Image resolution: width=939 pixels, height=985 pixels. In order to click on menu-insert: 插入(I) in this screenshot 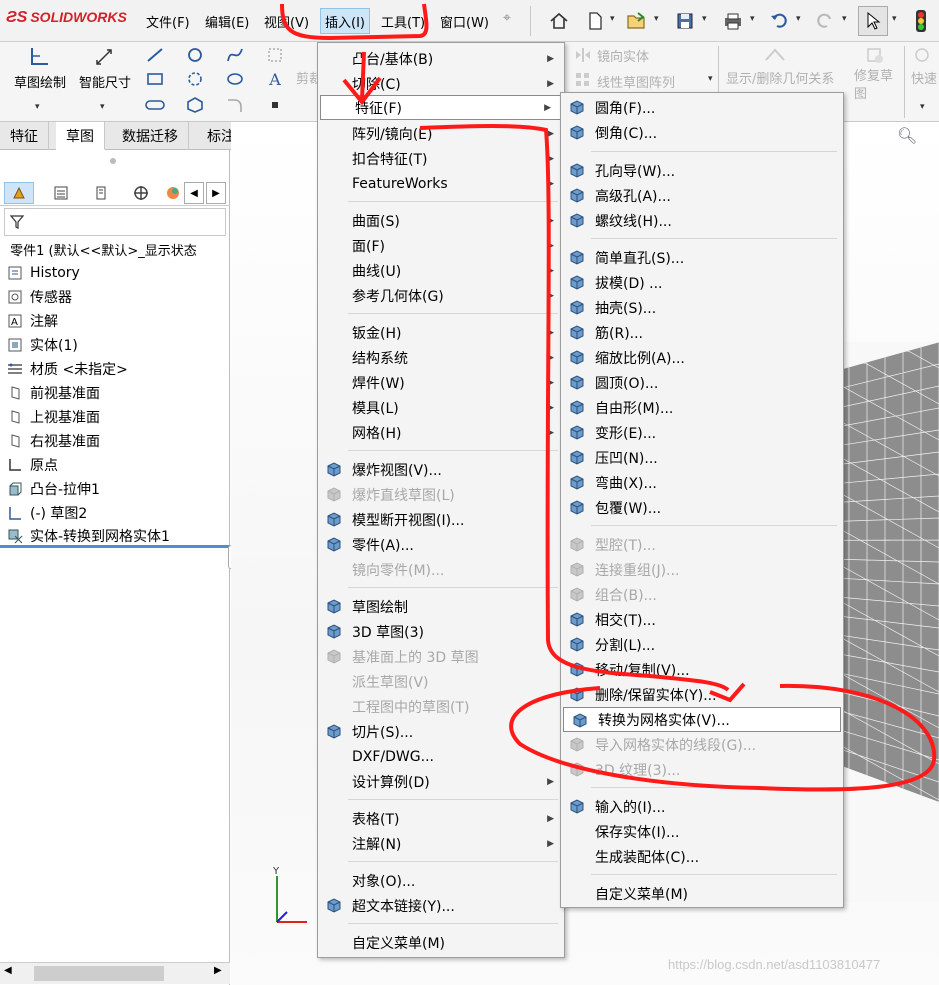, I will do `click(345, 21)`.